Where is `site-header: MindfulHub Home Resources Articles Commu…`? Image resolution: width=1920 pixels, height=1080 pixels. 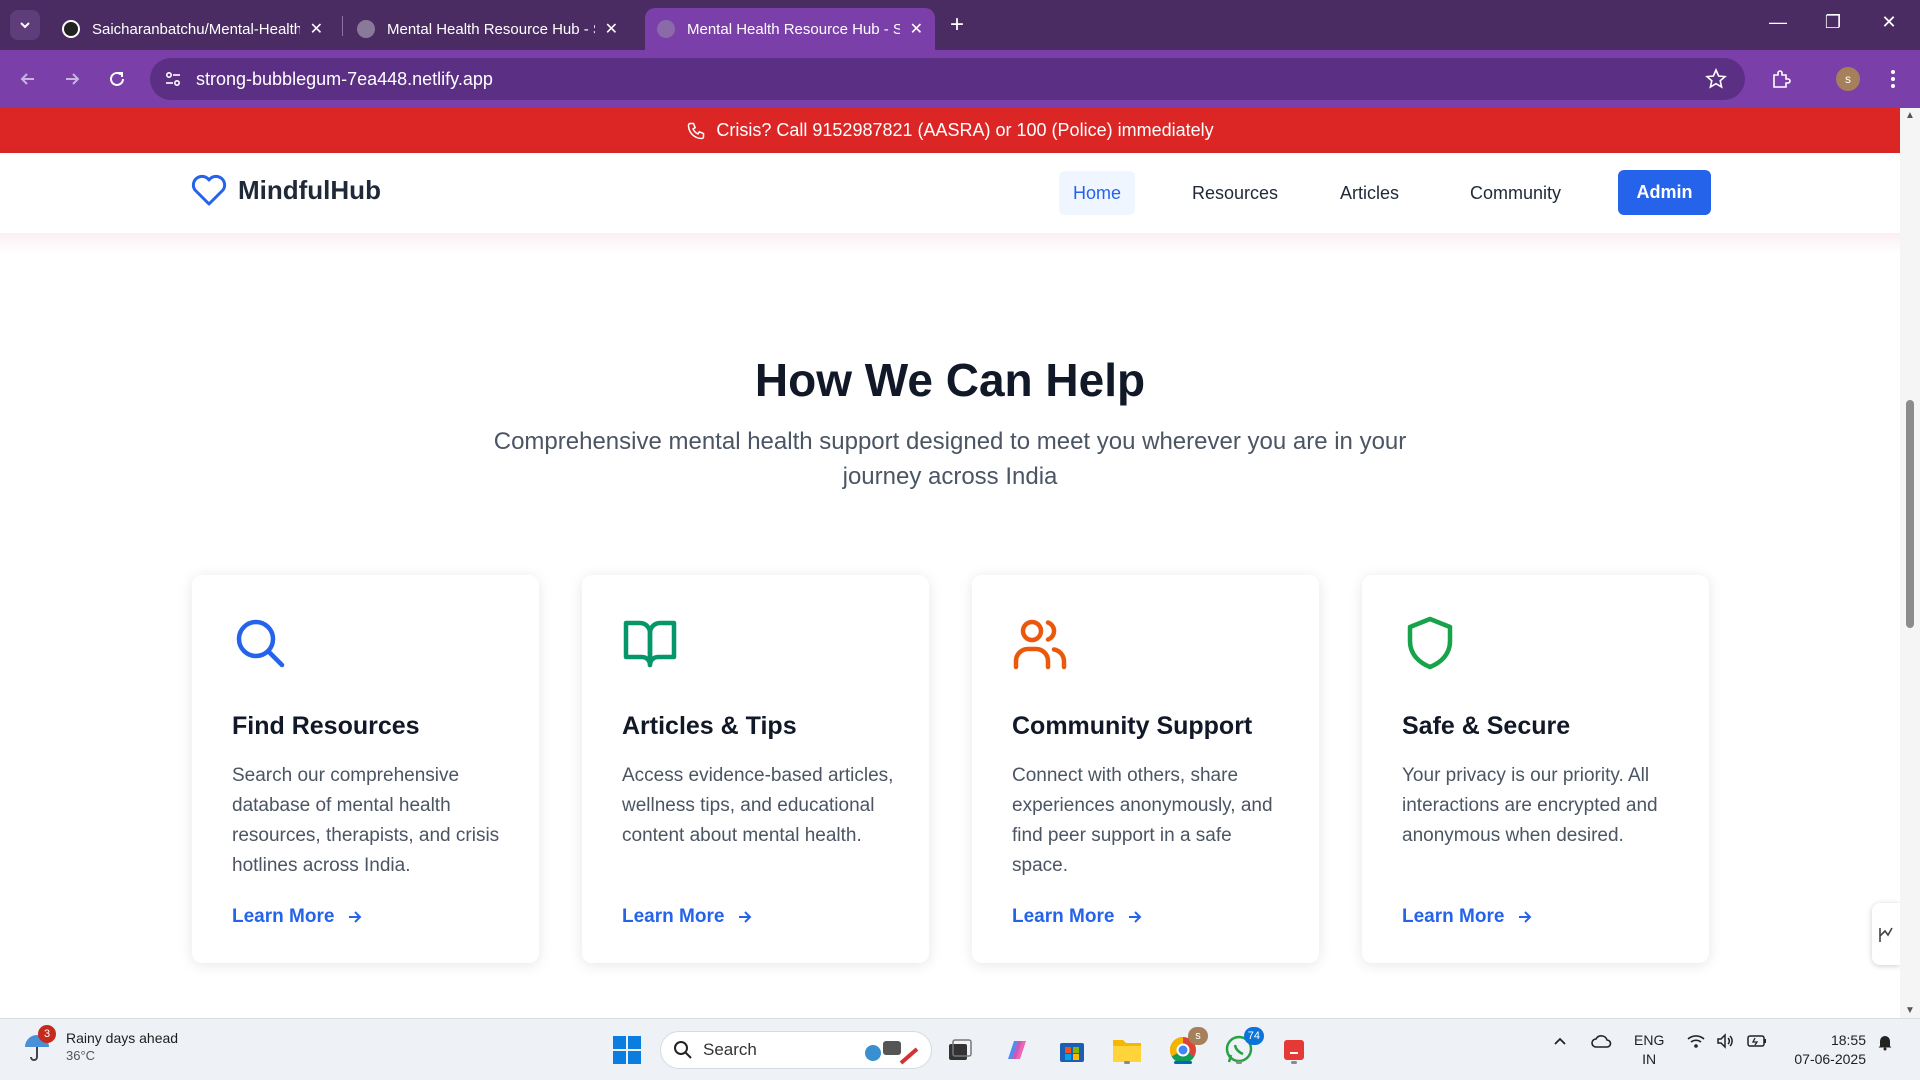
site-header: MindfulHub Home Resources Articles Commu… is located at coordinates (950, 193).